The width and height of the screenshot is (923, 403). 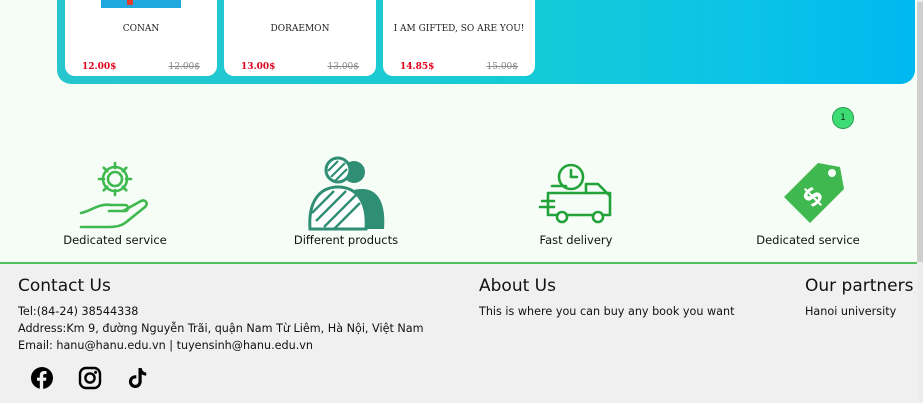 What do you see at coordinates (843, 118) in the screenshot?
I see `pagination-page-button: 1` at bounding box center [843, 118].